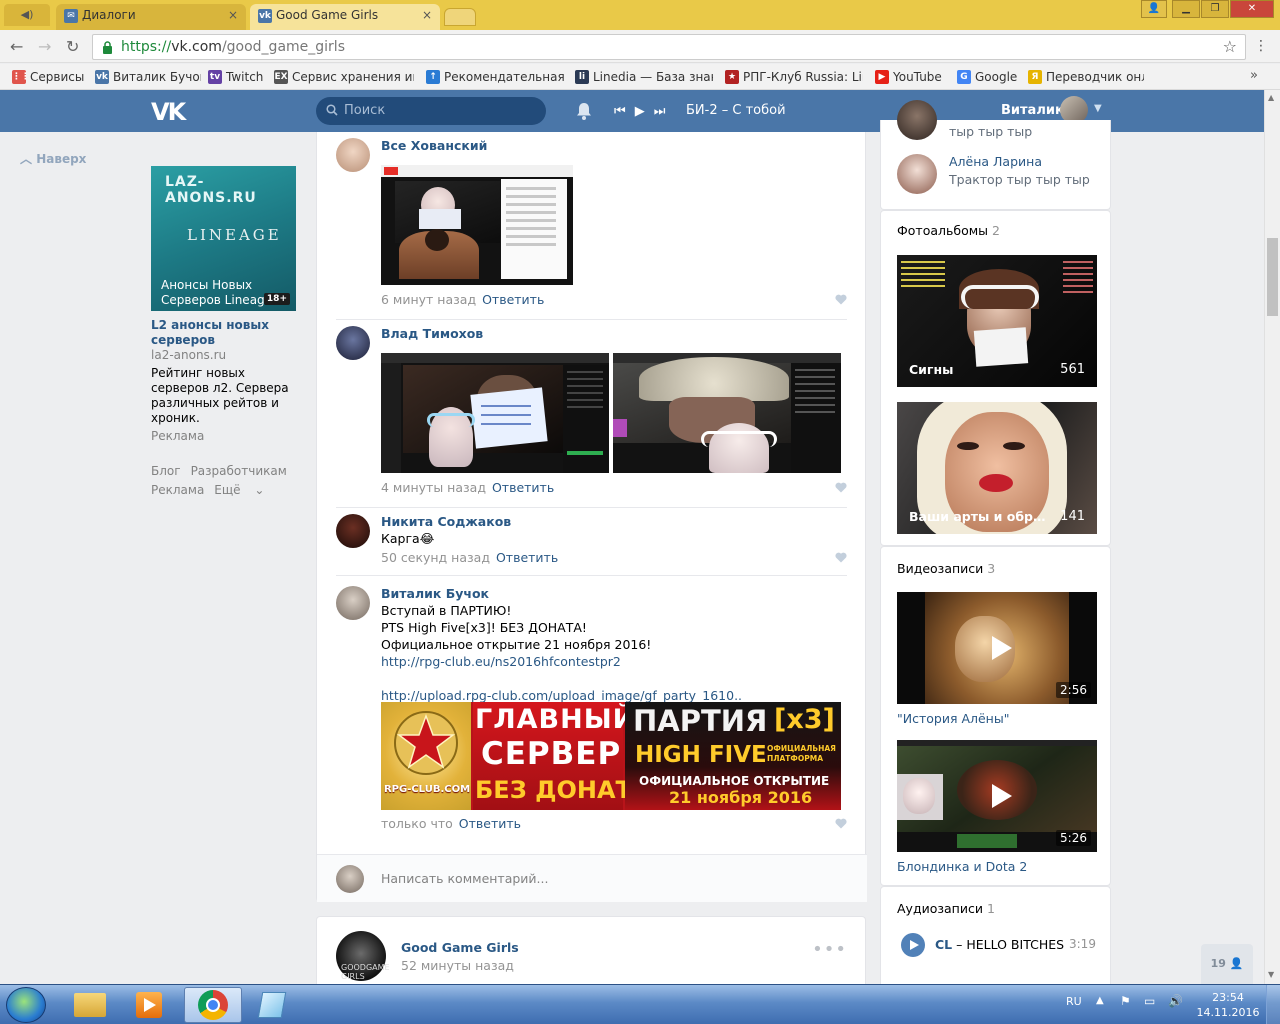 The image size is (1280, 1024). I want to click on more-options-icon: •••, so click(829, 949).